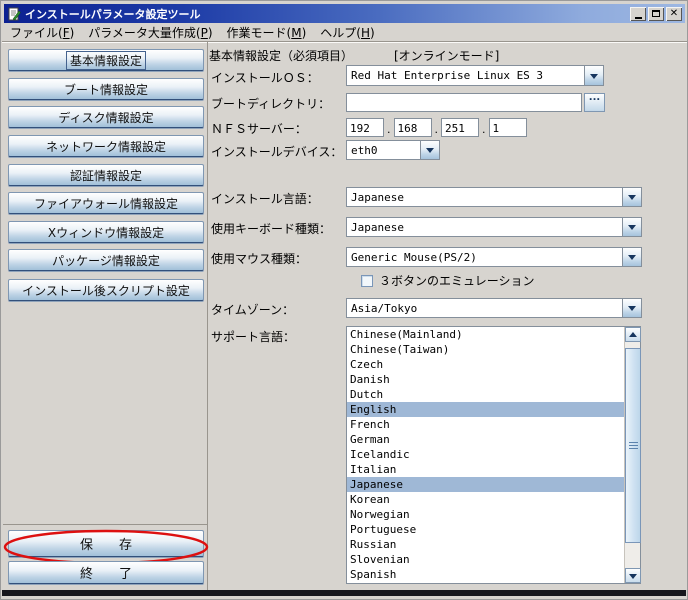  Describe the element at coordinates (485, 559) in the screenshot. I see `list-item: Slovenian` at that location.